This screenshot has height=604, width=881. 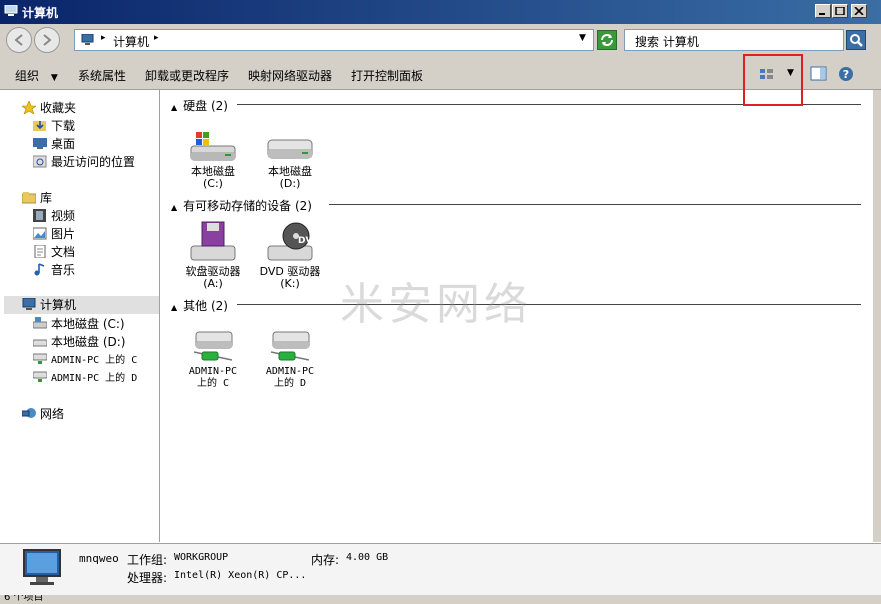 I want to click on nav-recent-places-label: 最近访问的位置, so click(x=93, y=162).